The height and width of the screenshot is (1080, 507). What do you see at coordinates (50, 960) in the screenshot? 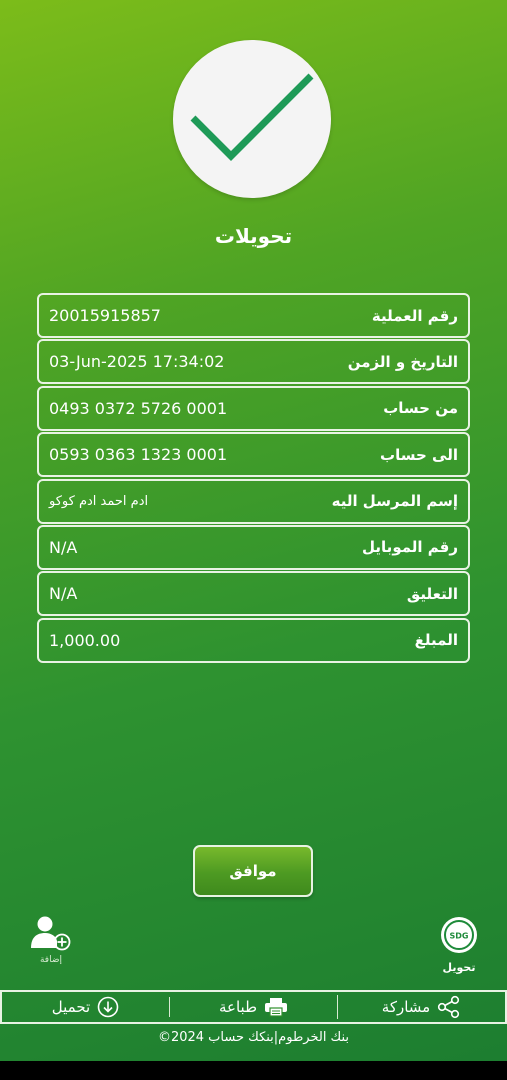
I see `add-contact-label: إضافة` at bounding box center [50, 960].